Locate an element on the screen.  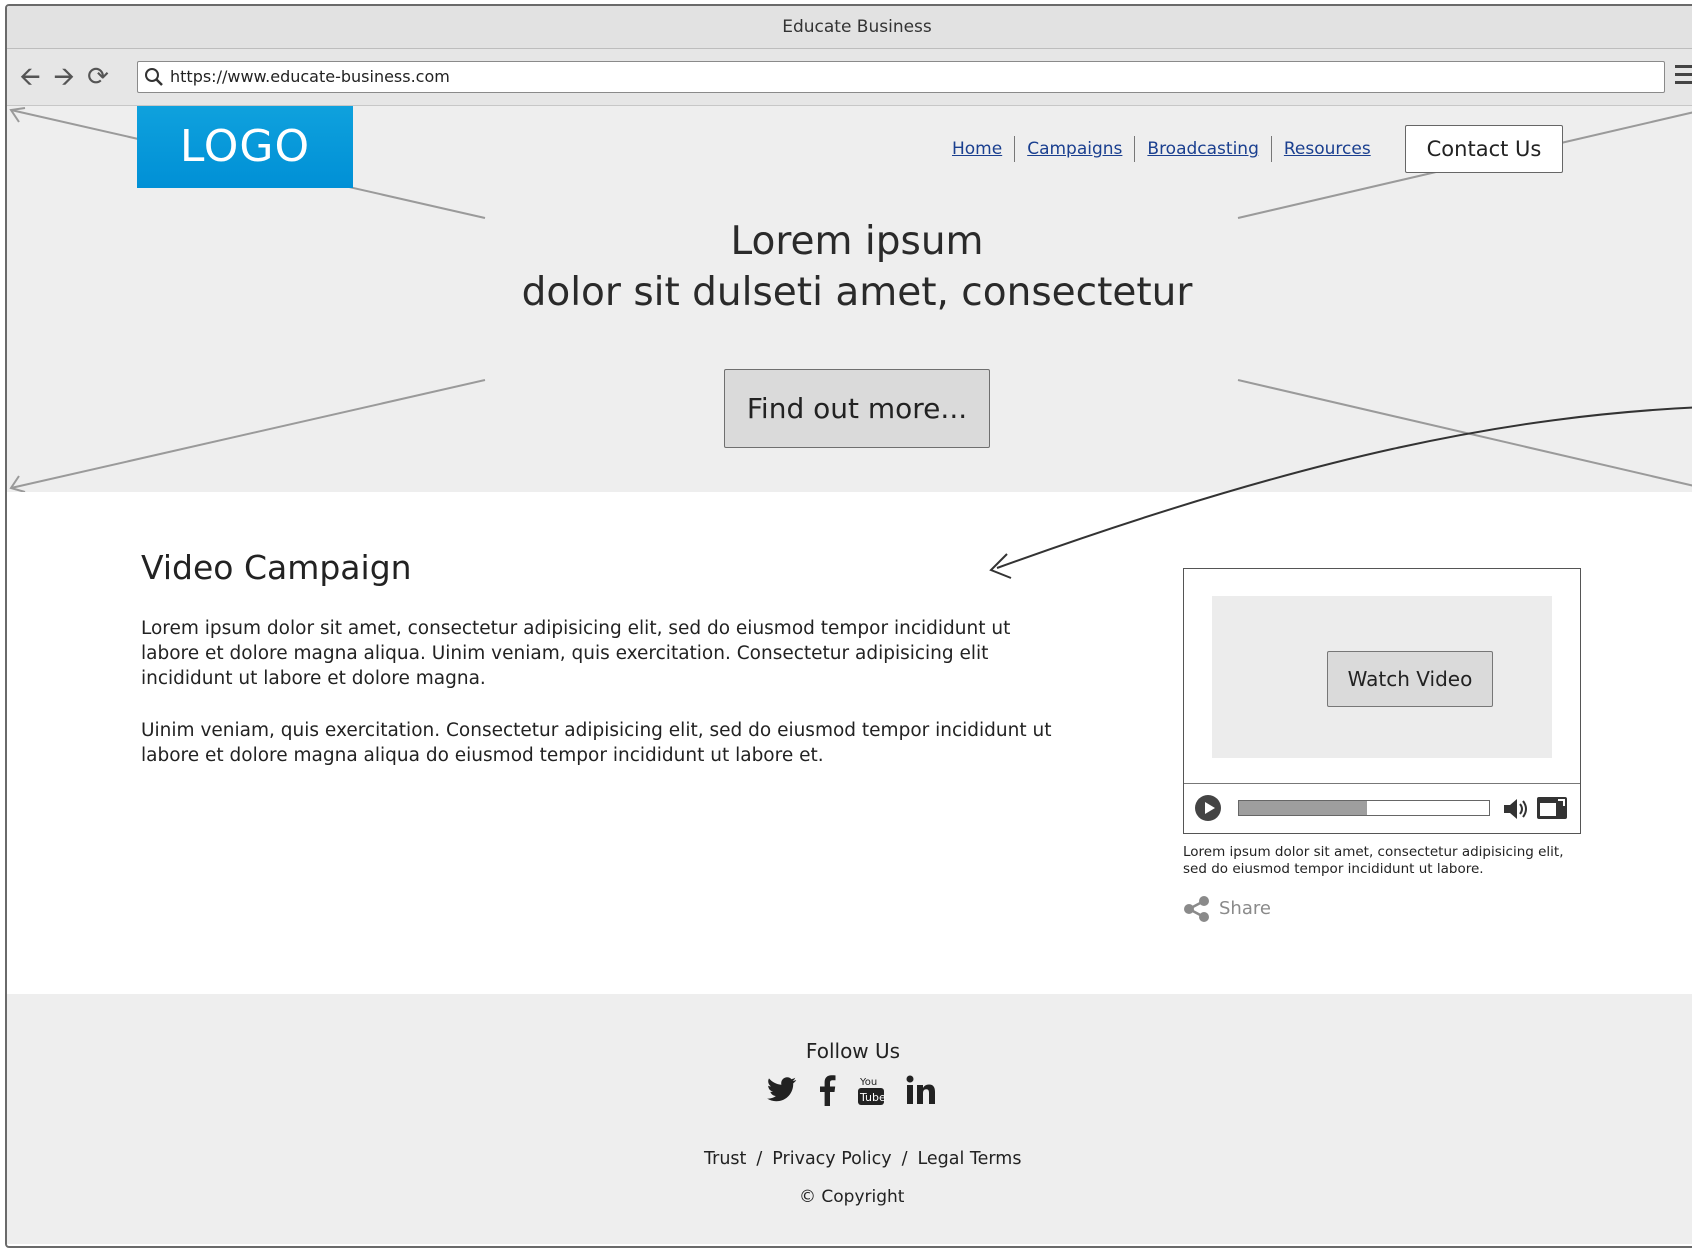
address-bar: https://www.educate-business.com is located at coordinates (901, 77).